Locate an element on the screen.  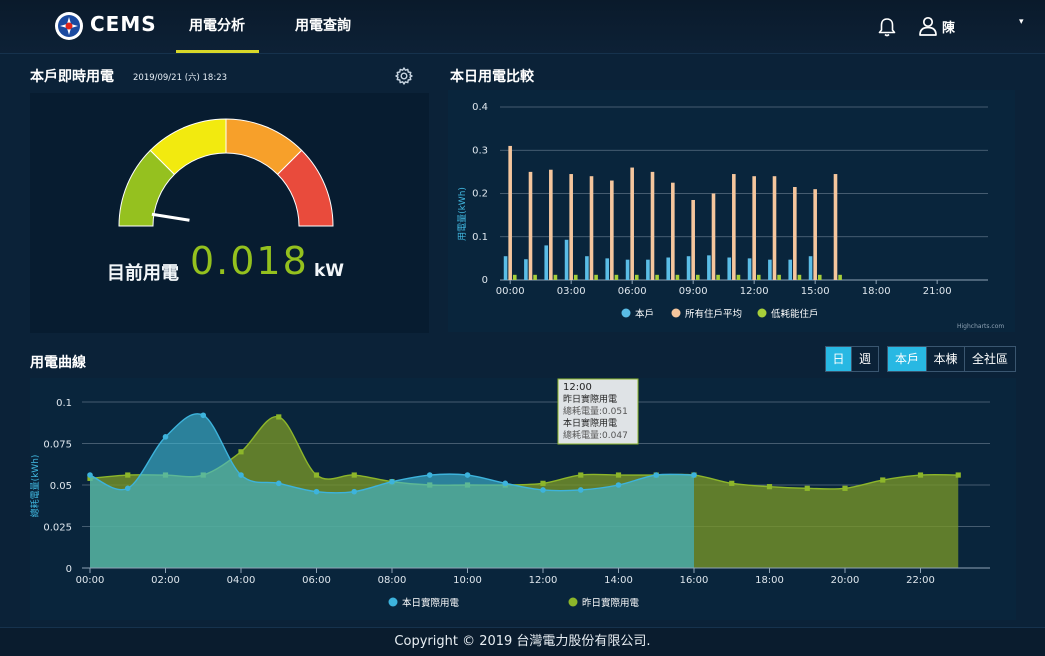
curve-title: 用電曲線 is located at coordinates (58, 363).